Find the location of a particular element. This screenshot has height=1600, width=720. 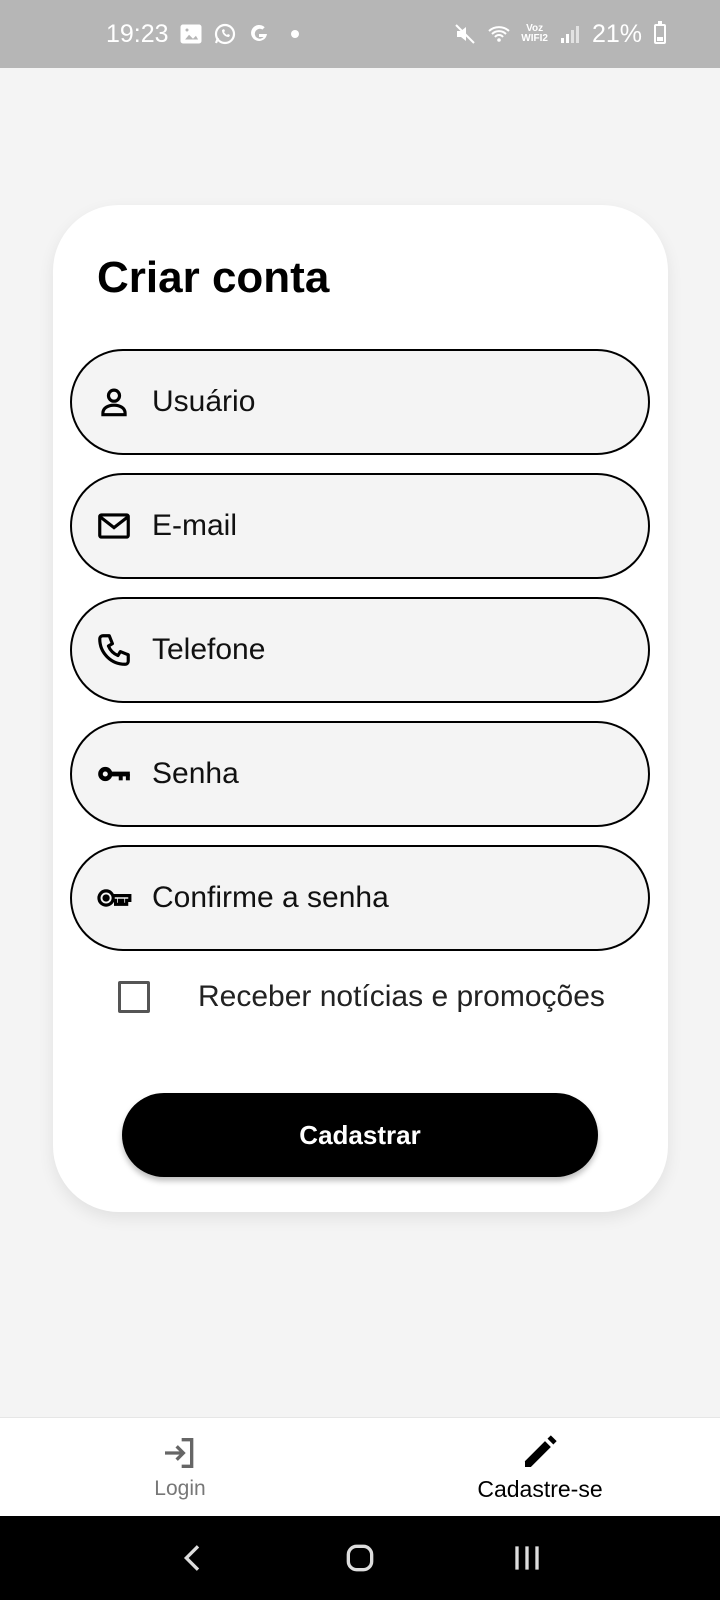

whatsapp-icon is located at coordinates (225, 34).